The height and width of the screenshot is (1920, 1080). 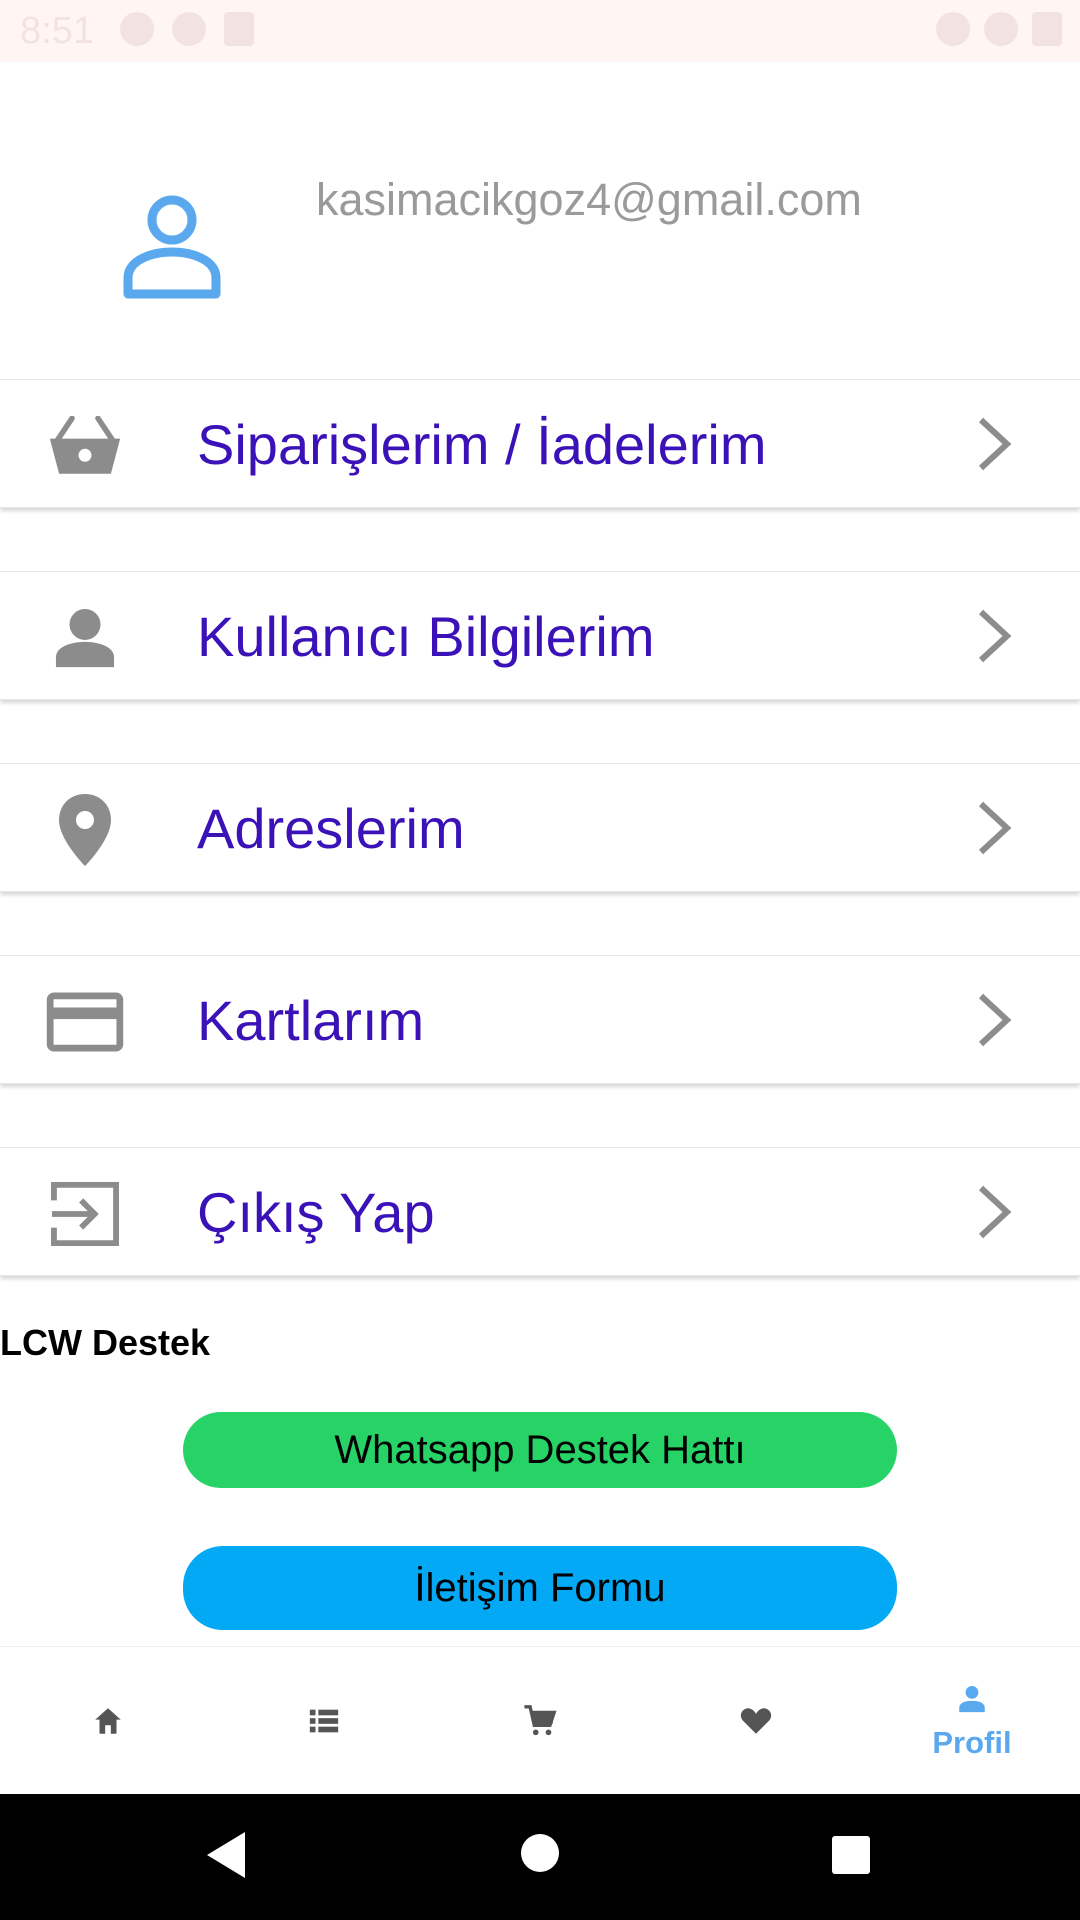 I want to click on shield-icon, so click(x=189, y=29).